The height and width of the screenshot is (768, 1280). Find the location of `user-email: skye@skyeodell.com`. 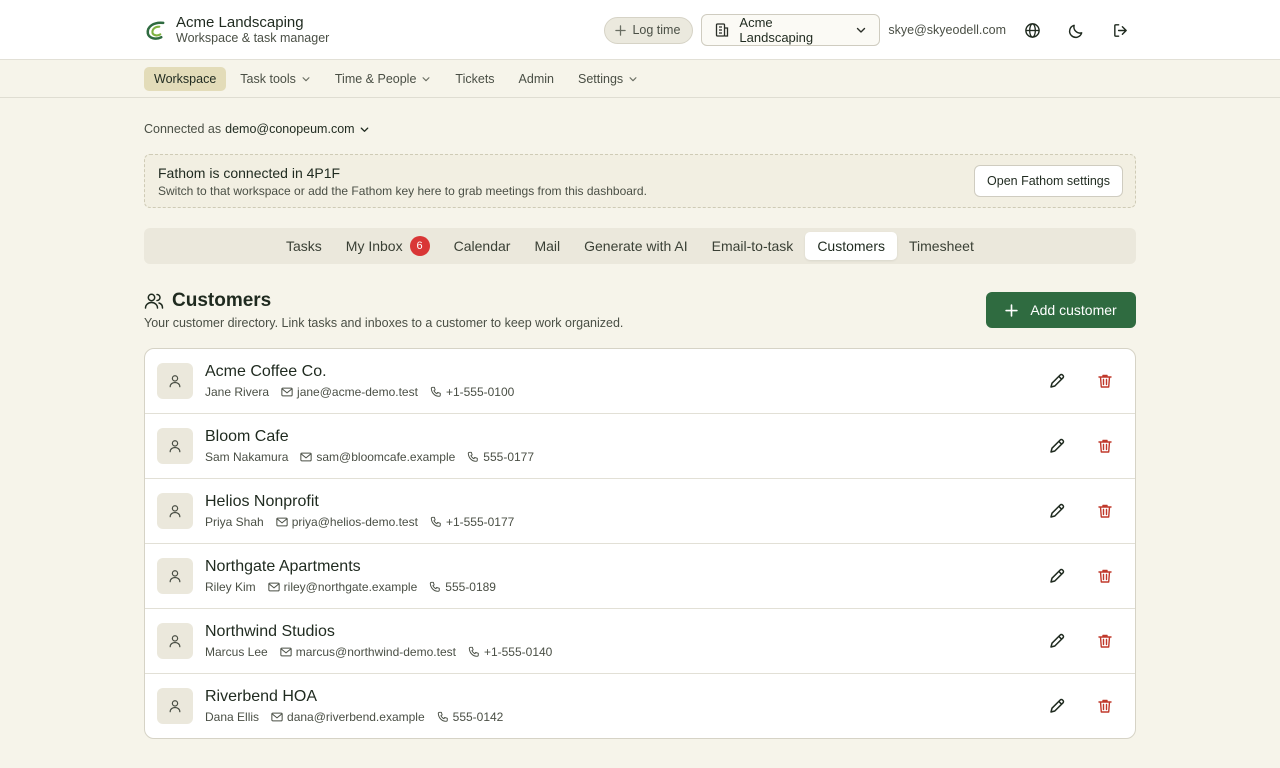

user-email: skye@skyeodell.com is located at coordinates (947, 30).